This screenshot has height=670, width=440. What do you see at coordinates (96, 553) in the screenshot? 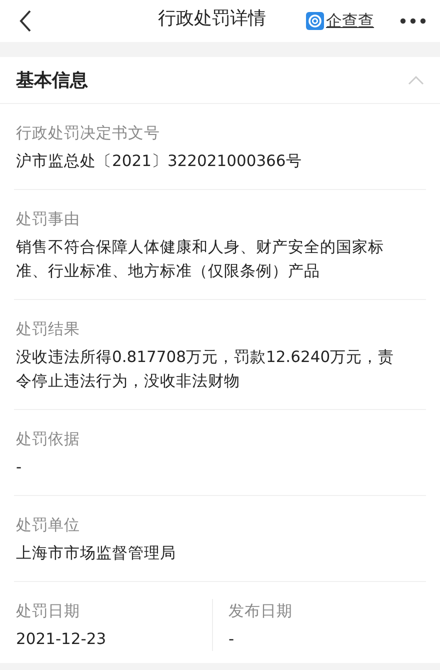
I see `field-value: 上海市市场监督管理局` at bounding box center [96, 553].